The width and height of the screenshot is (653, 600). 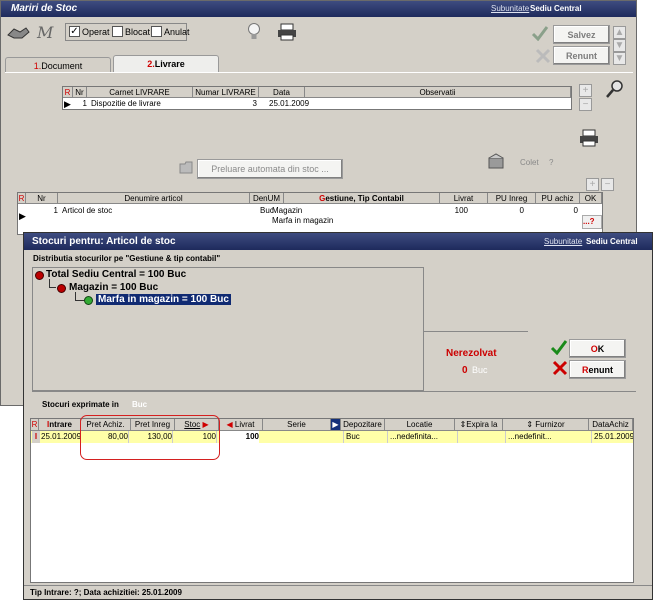 What do you see at coordinates (44, 8) in the screenshot?
I see `window-title: Mariri de Stoc` at bounding box center [44, 8].